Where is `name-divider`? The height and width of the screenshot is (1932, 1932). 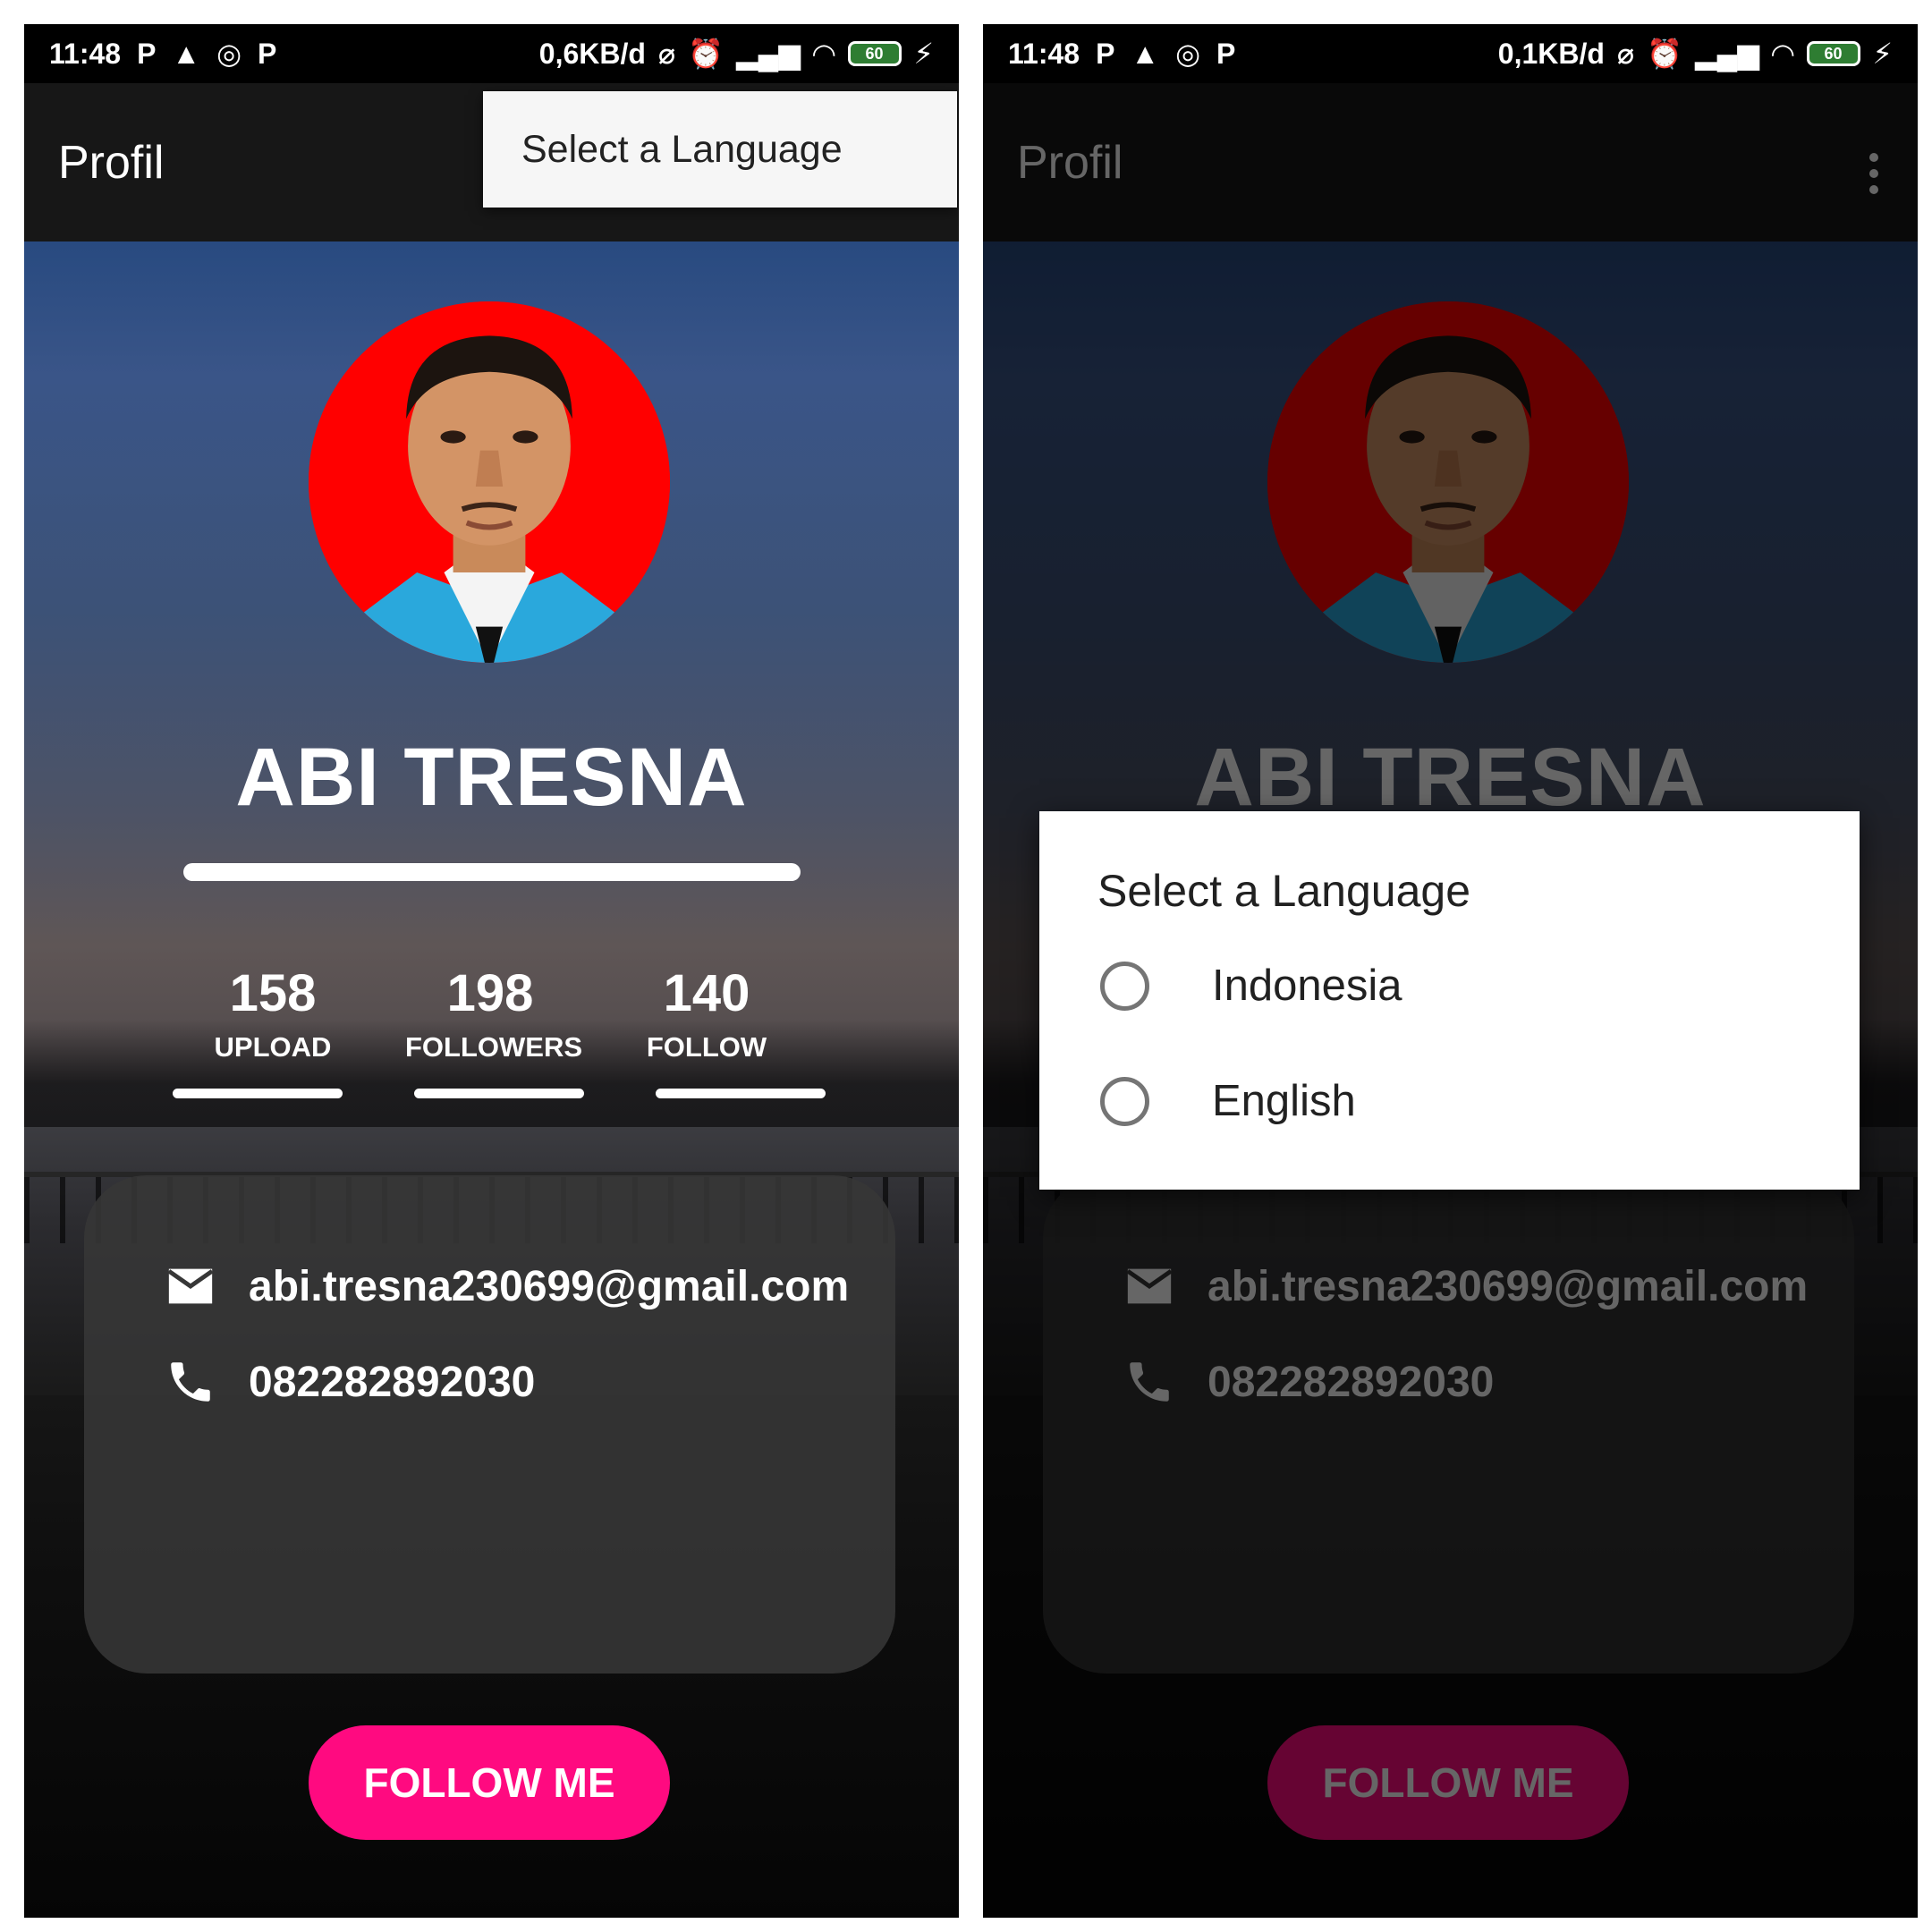 name-divider is located at coordinates (492, 872).